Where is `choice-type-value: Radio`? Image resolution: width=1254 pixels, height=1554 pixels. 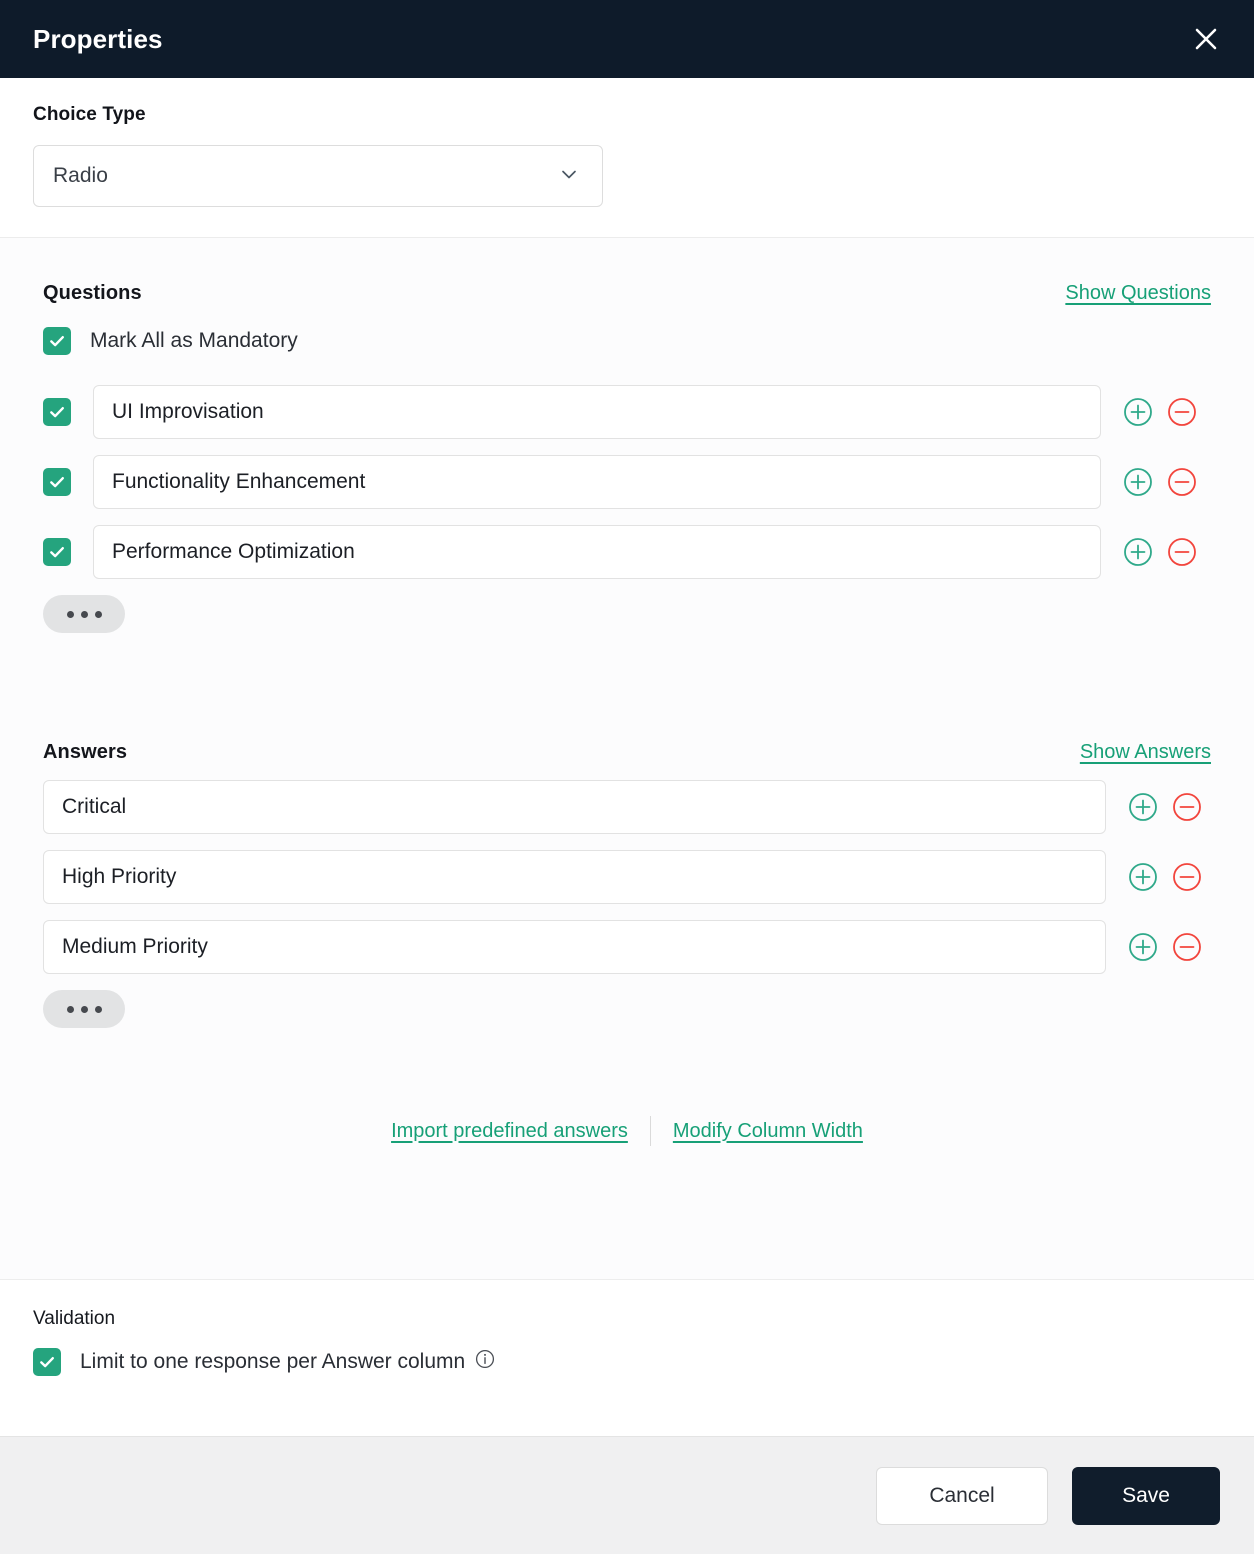 choice-type-value: Radio is located at coordinates (80, 175).